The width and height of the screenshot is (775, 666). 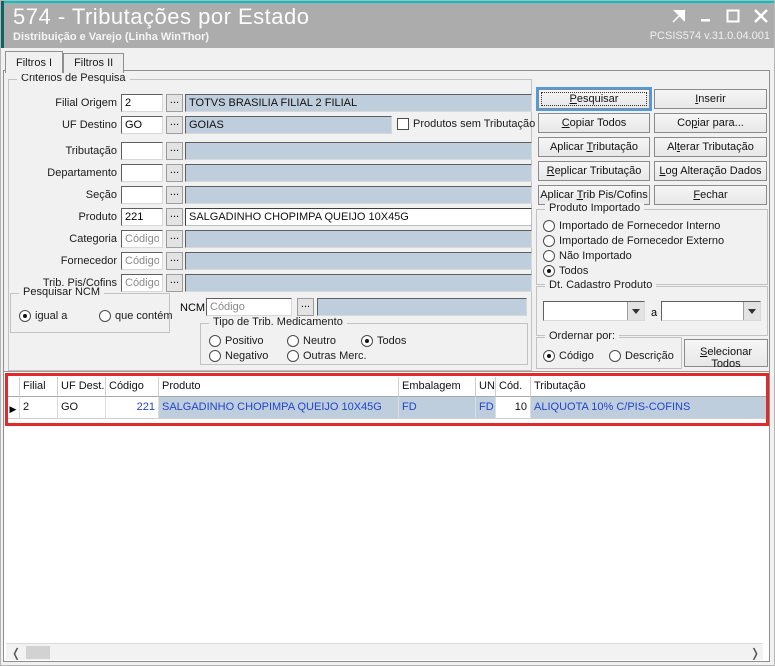 What do you see at coordinates (311, 340) in the screenshot?
I see `radio-neutro: Neutro` at bounding box center [311, 340].